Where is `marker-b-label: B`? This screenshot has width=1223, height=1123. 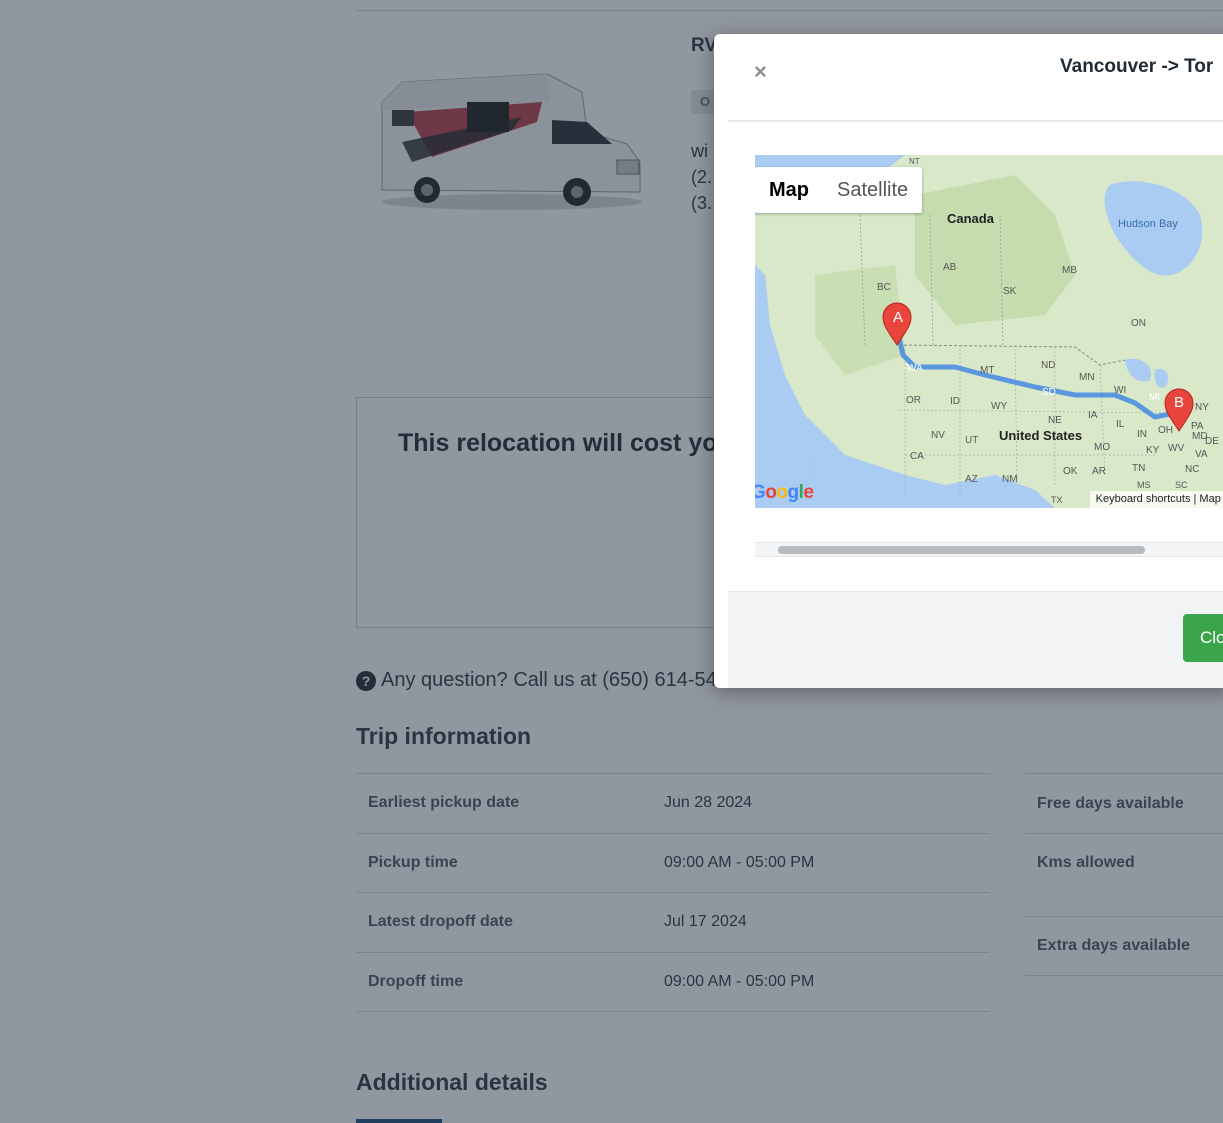
marker-b-label: B is located at coordinates (1178, 402).